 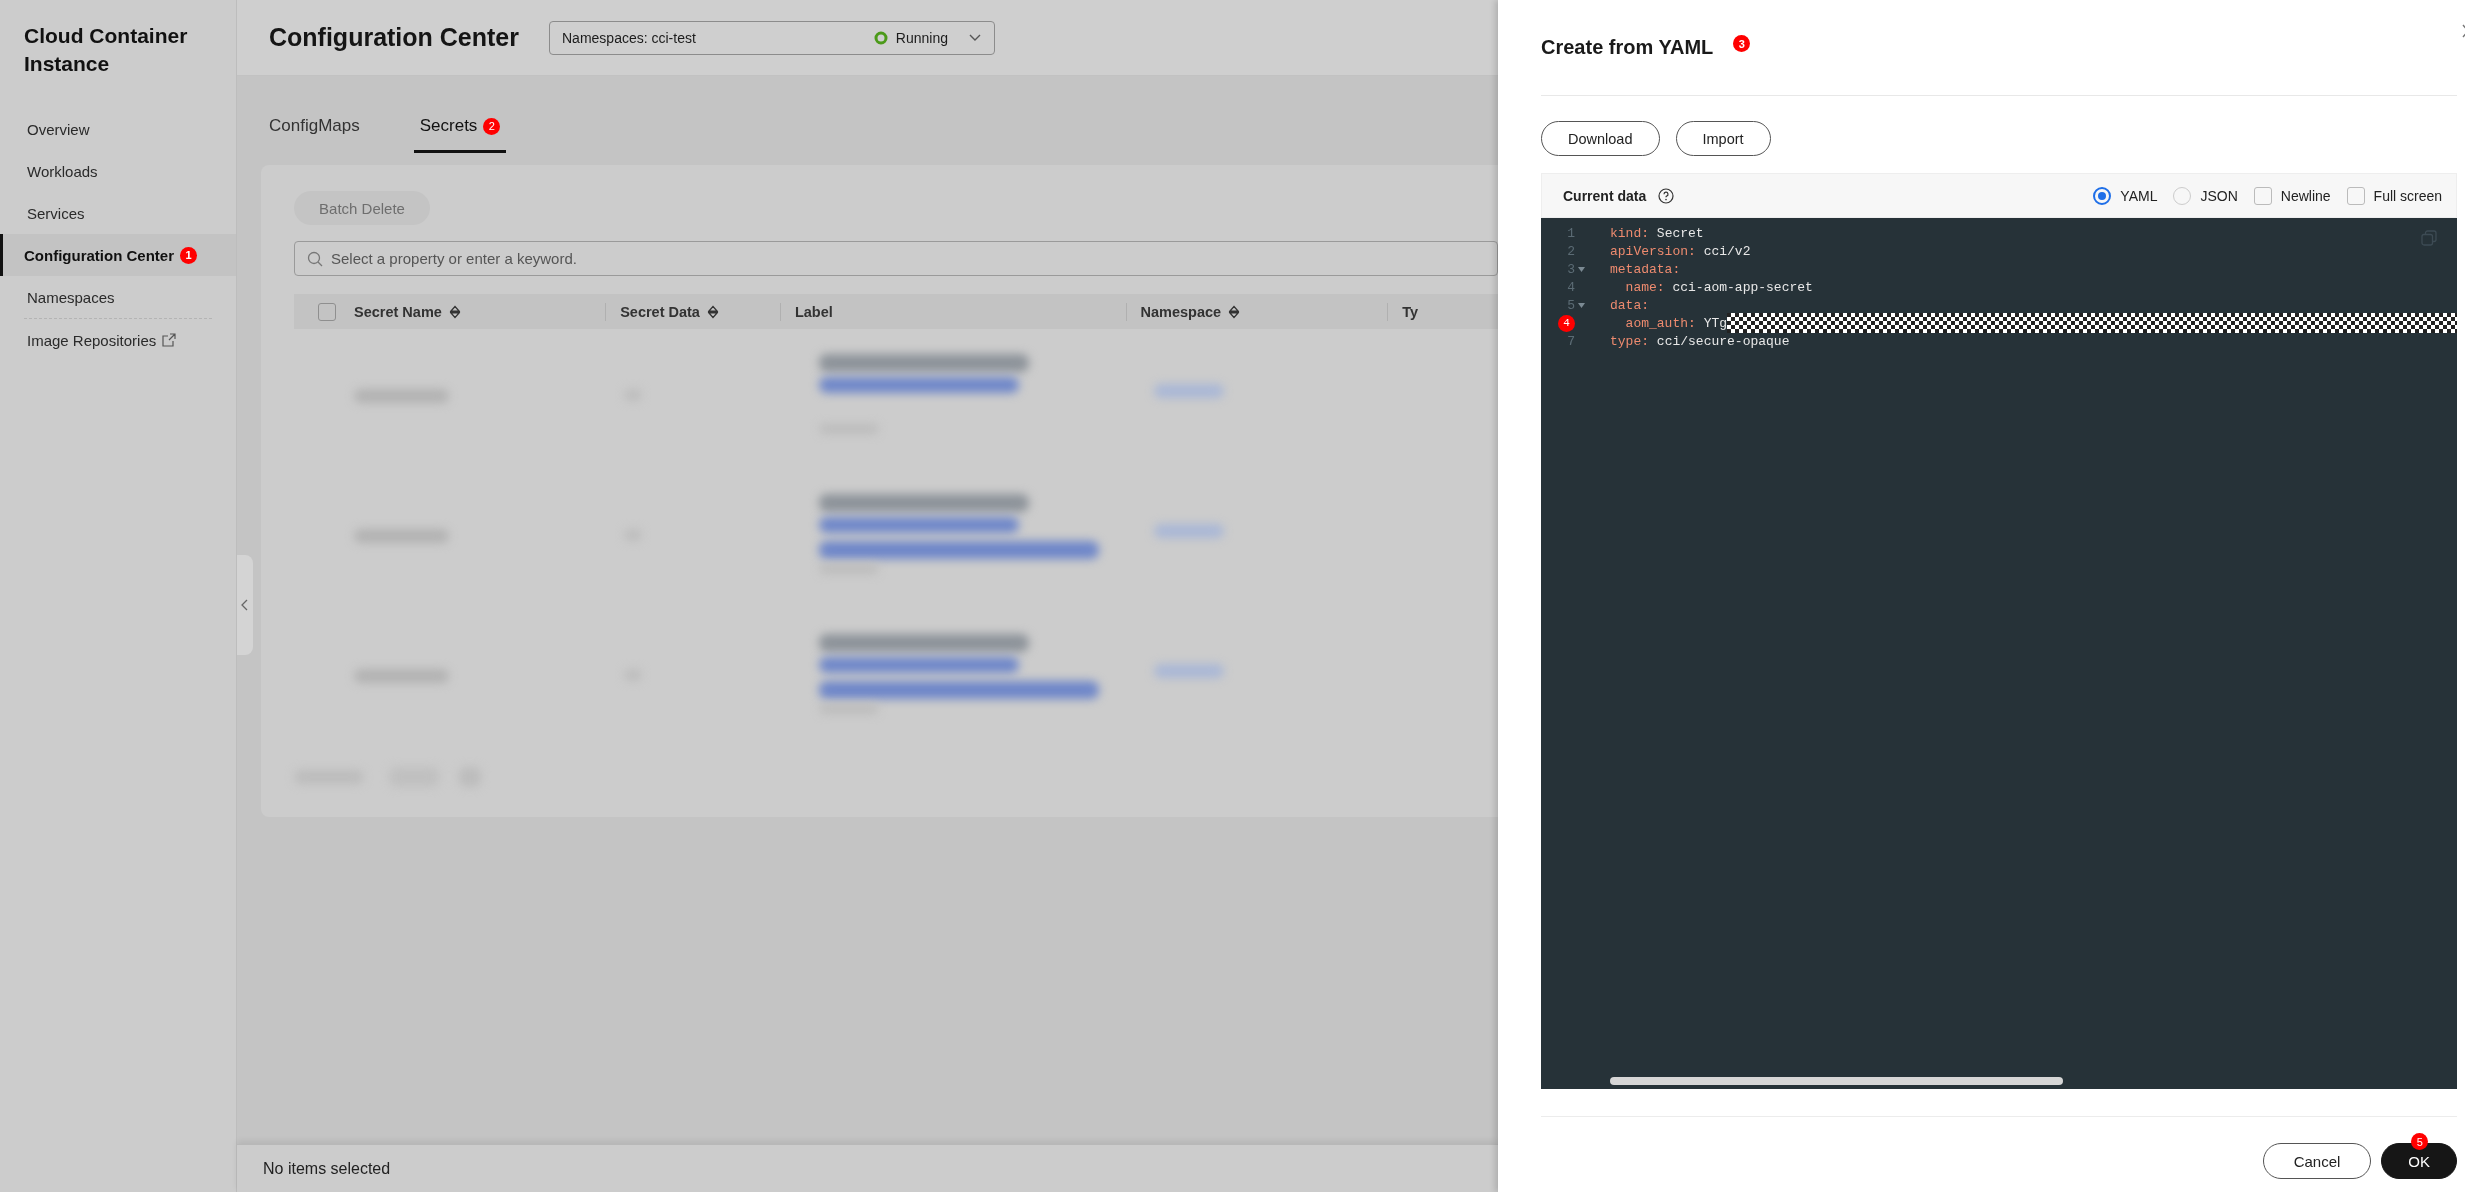 I want to click on editor-label: Current data, so click(x=1605, y=195).